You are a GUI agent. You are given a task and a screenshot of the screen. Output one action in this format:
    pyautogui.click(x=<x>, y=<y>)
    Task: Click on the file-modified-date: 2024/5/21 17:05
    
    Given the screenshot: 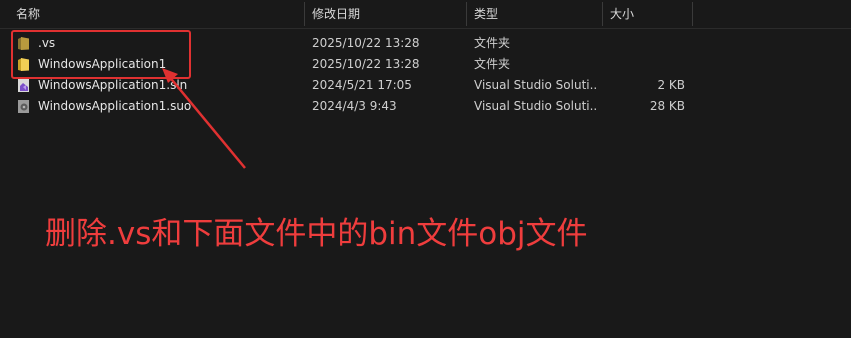 What is the action you would take?
    pyautogui.click(x=362, y=85)
    